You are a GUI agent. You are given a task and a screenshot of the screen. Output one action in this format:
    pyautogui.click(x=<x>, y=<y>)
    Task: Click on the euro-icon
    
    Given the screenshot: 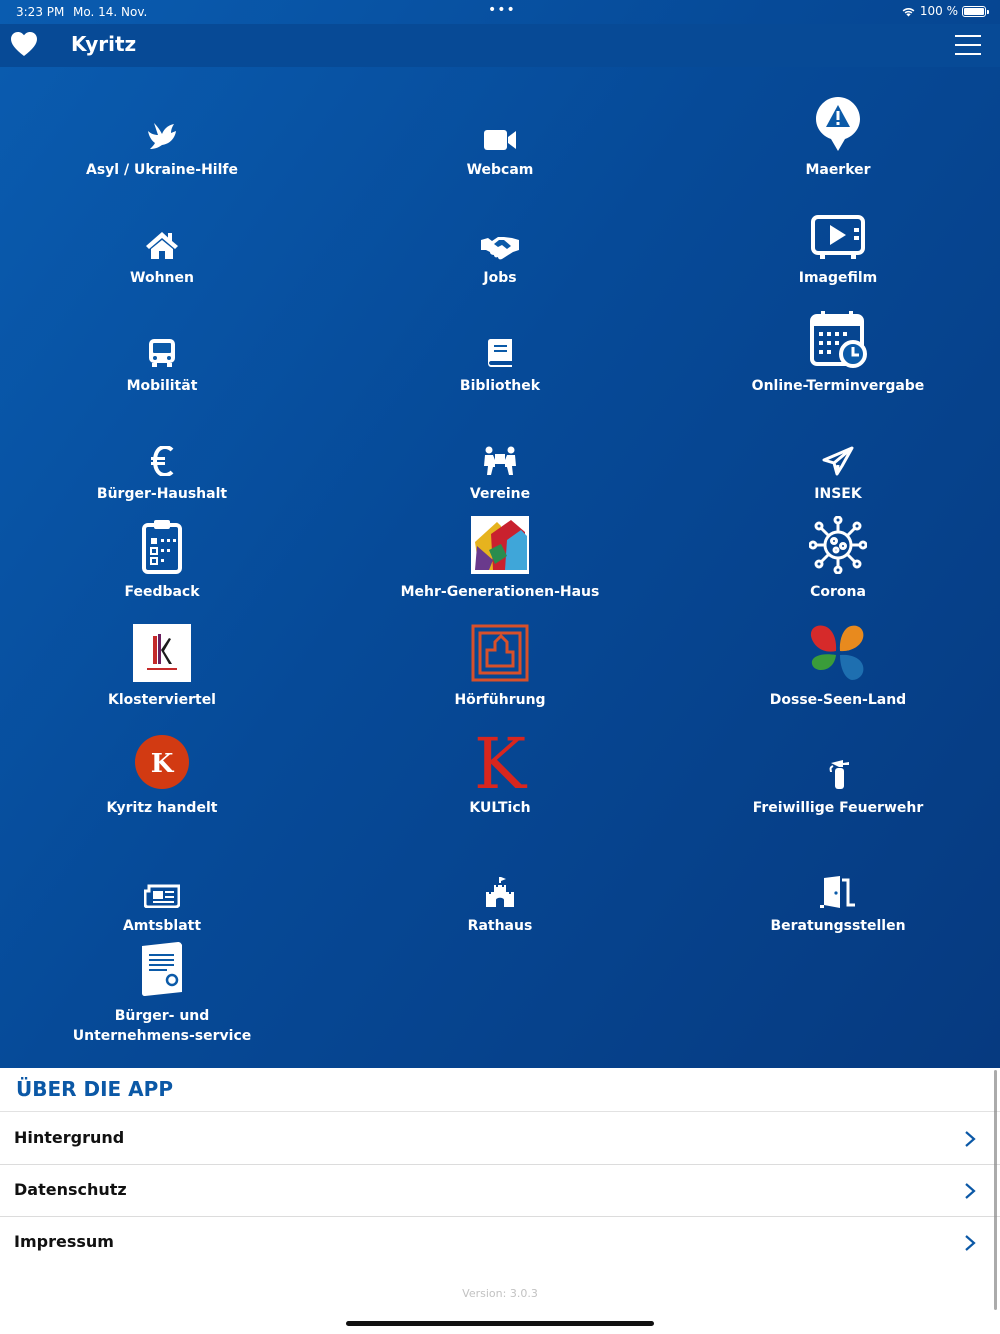 What is the action you would take?
    pyautogui.click(x=162, y=442)
    